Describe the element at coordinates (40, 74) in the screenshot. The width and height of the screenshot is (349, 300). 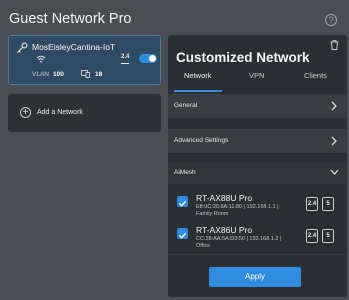
I see `vlan-label: VLAN` at that location.